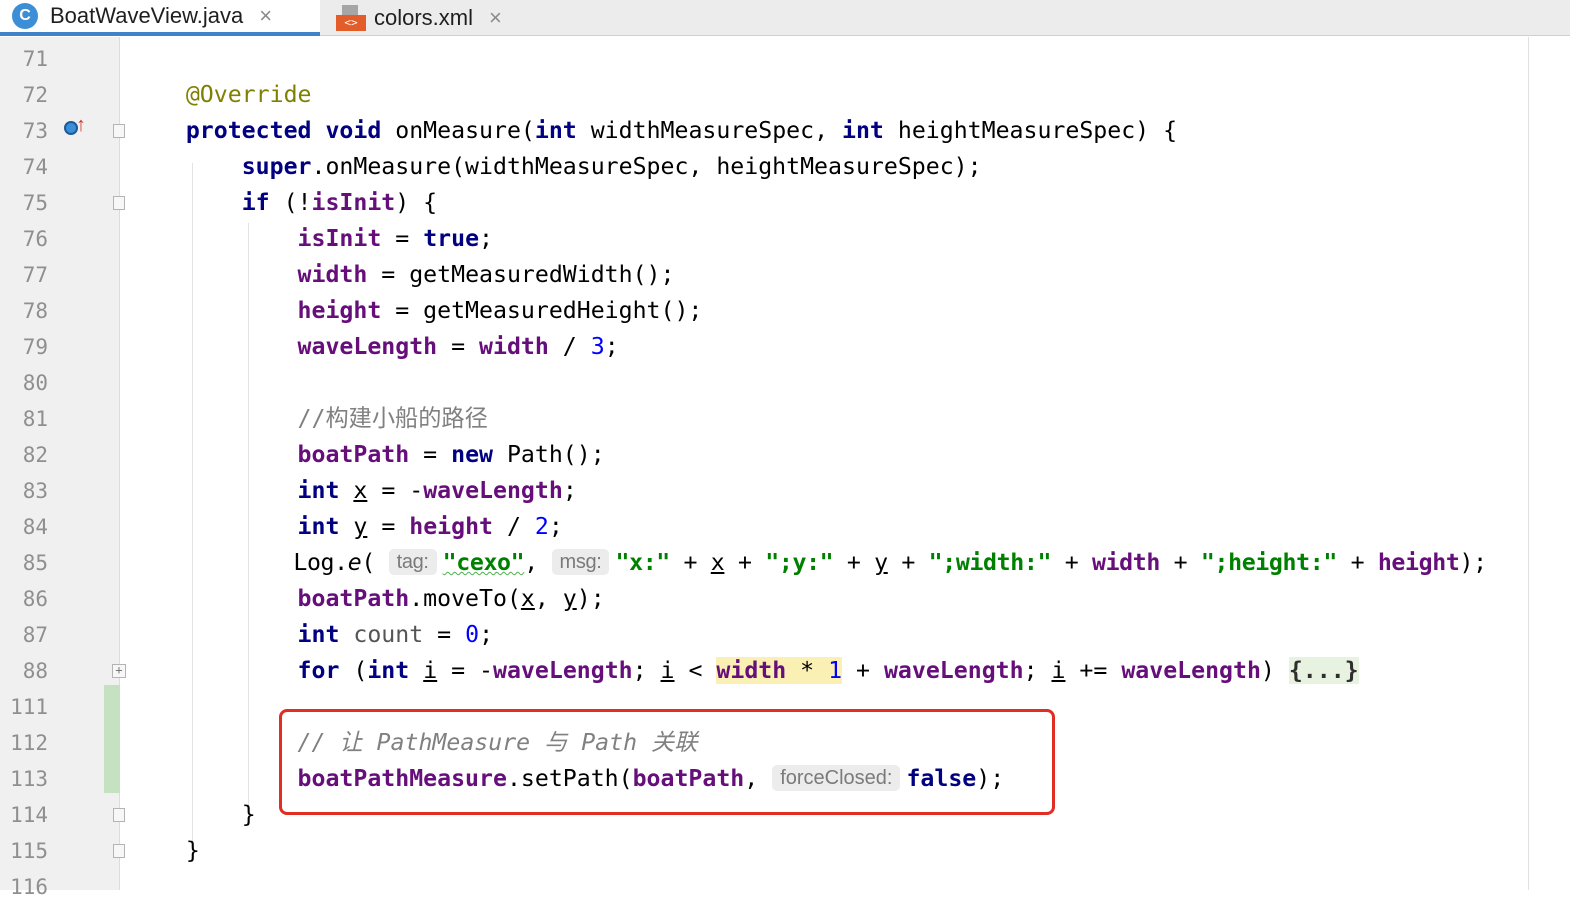 The image size is (1570, 905). What do you see at coordinates (451, 598) in the screenshot?
I see `code-text: boatPath.moveTo(x, y);` at bounding box center [451, 598].